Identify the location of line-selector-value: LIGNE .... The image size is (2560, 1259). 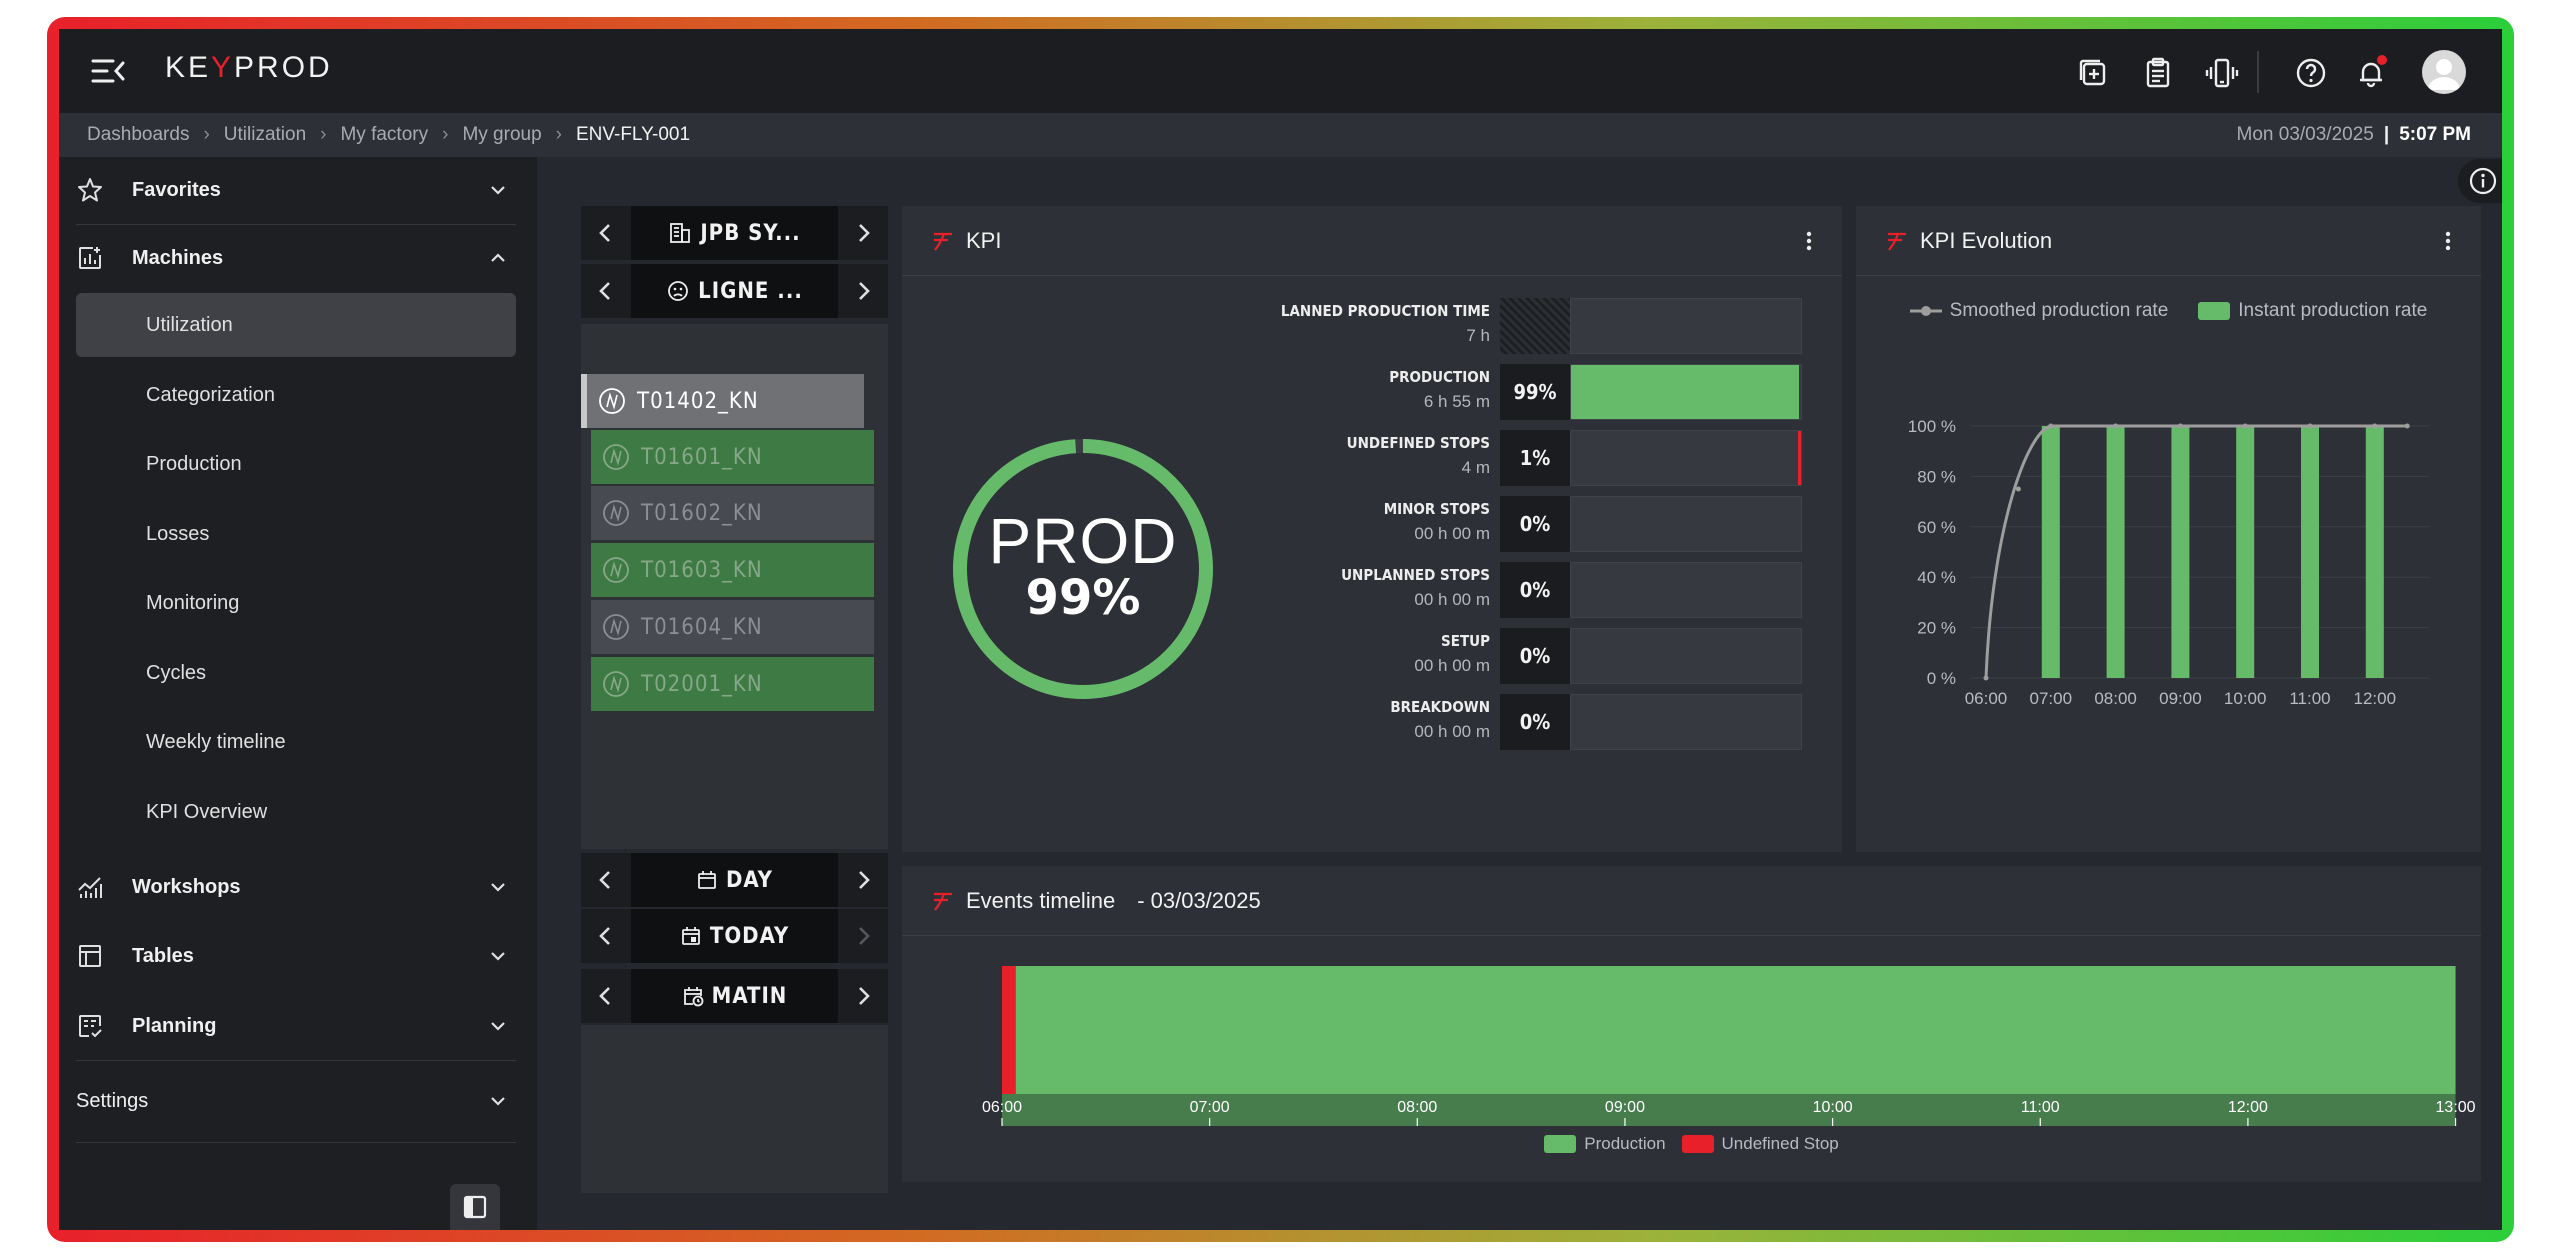
(734, 291).